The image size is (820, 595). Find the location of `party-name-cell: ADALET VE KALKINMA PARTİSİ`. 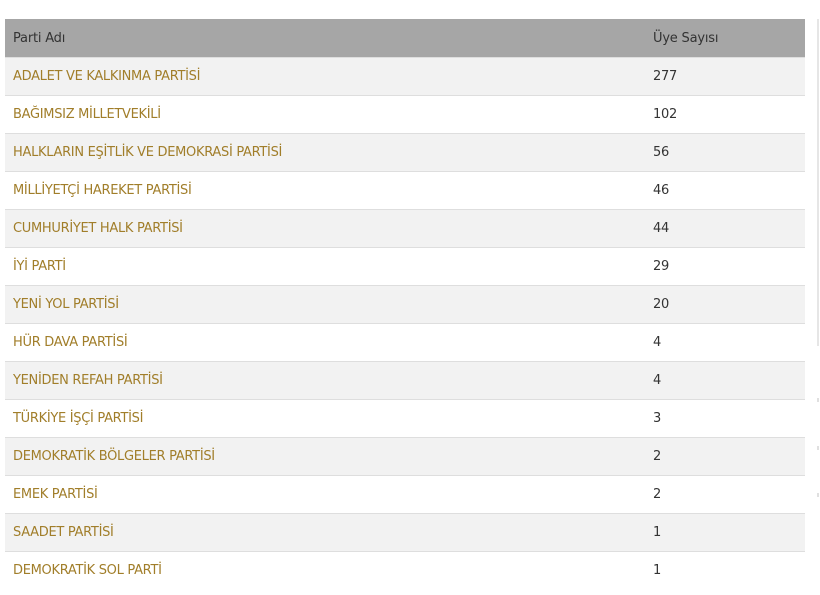

party-name-cell: ADALET VE KALKINMA PARTİSİ is located at coordinates (325, 76).